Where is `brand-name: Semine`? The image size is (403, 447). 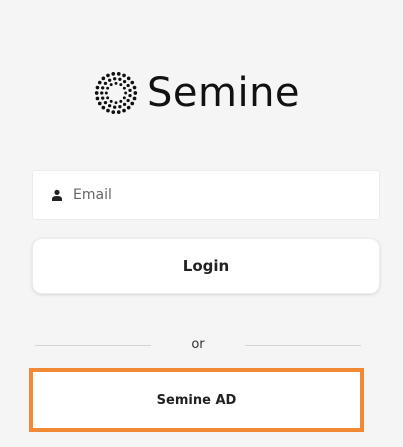
brand-name: Semine is located at coordinates (224, 93).